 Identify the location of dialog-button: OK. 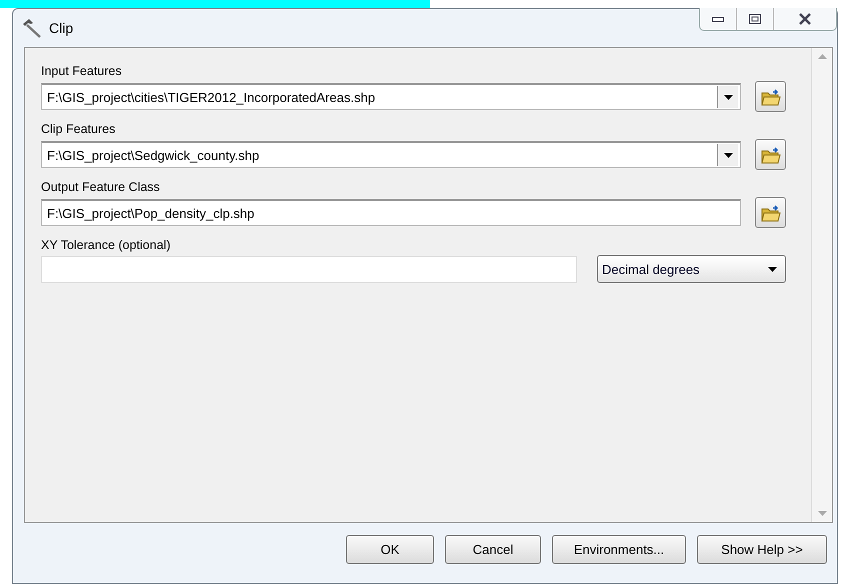
(390, 549).